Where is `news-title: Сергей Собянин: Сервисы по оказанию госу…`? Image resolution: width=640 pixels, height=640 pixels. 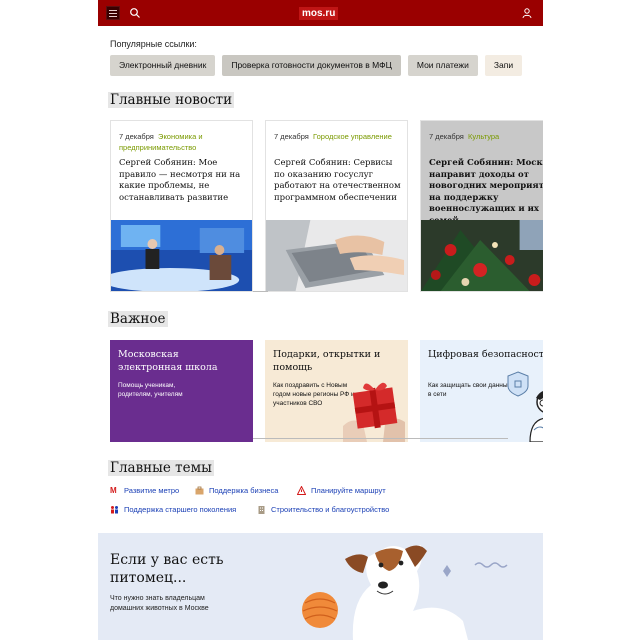
news-title: Сергей Собянин: Сервисы по оказанию госу… is located at coordinates (338, 181).